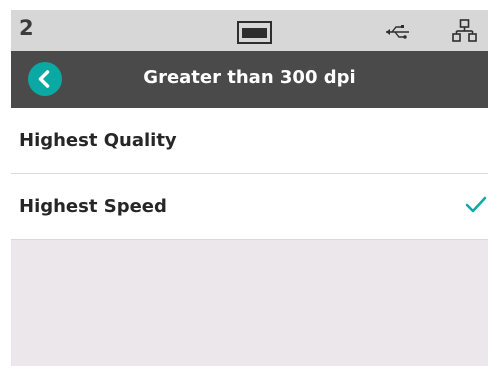 The height and width of the screenshot is (366, 488). I want to click on status-bar: 2, so click(249, 30).